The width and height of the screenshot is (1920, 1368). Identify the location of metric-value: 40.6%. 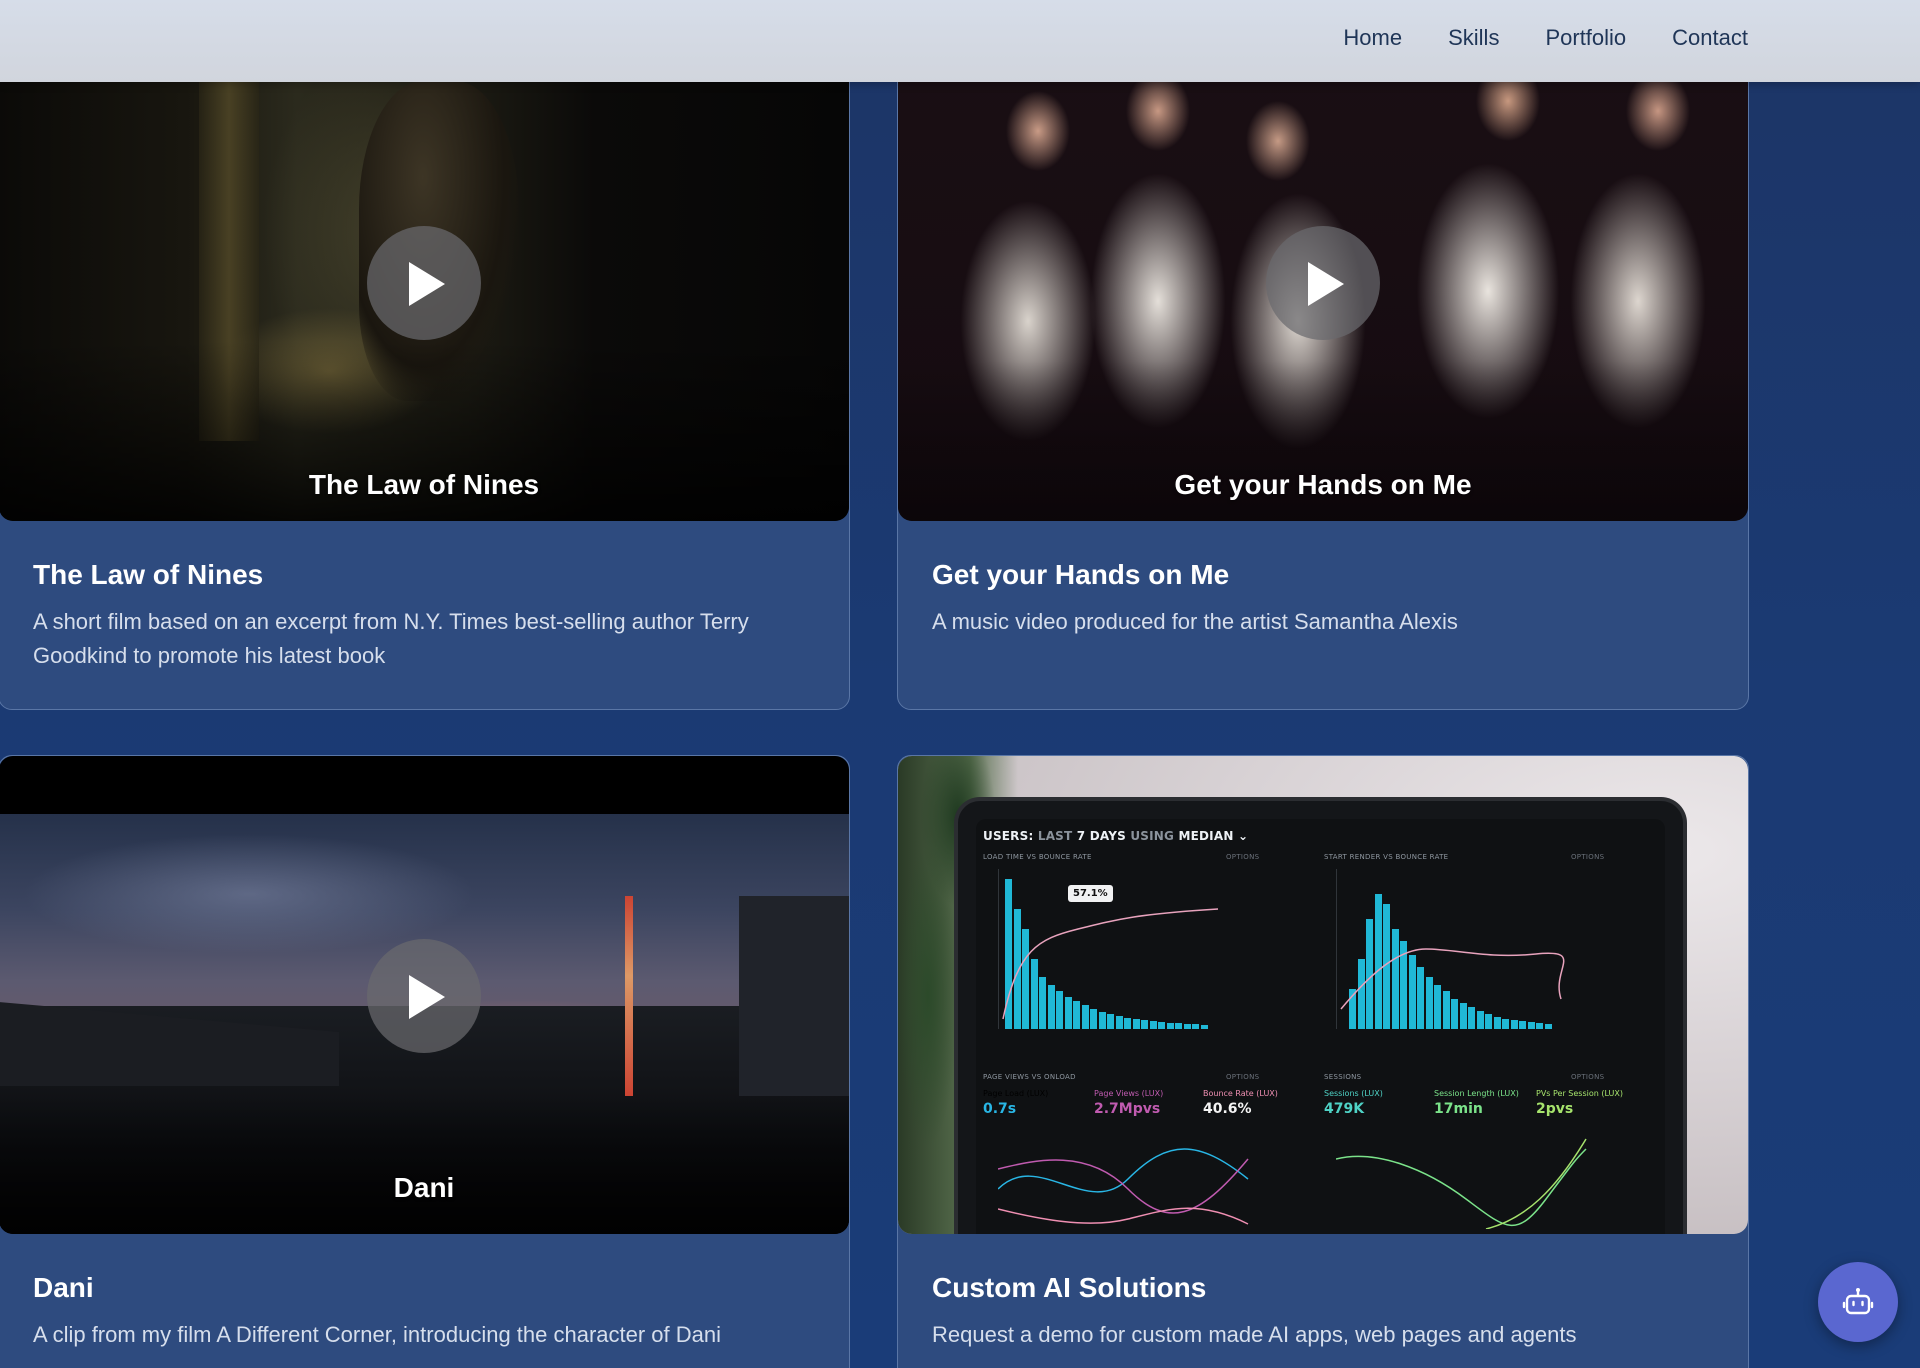
(1227, 1109).